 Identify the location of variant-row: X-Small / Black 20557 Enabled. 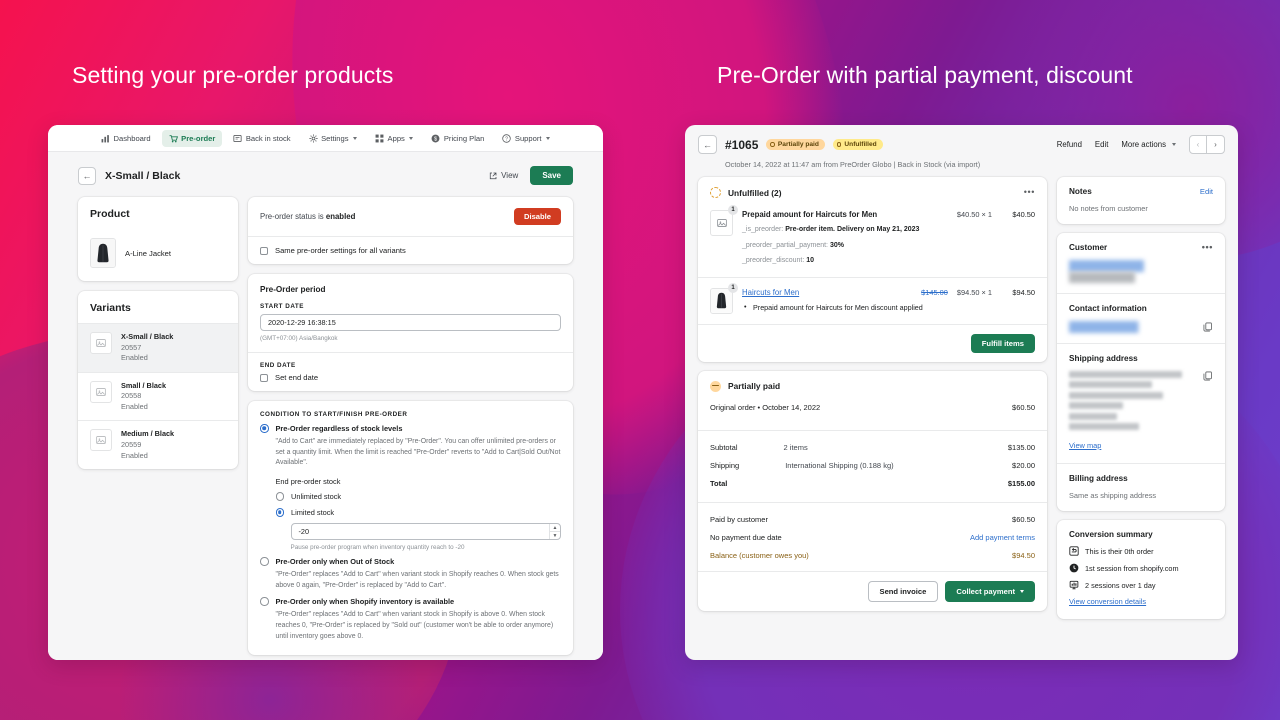
(158, 347).